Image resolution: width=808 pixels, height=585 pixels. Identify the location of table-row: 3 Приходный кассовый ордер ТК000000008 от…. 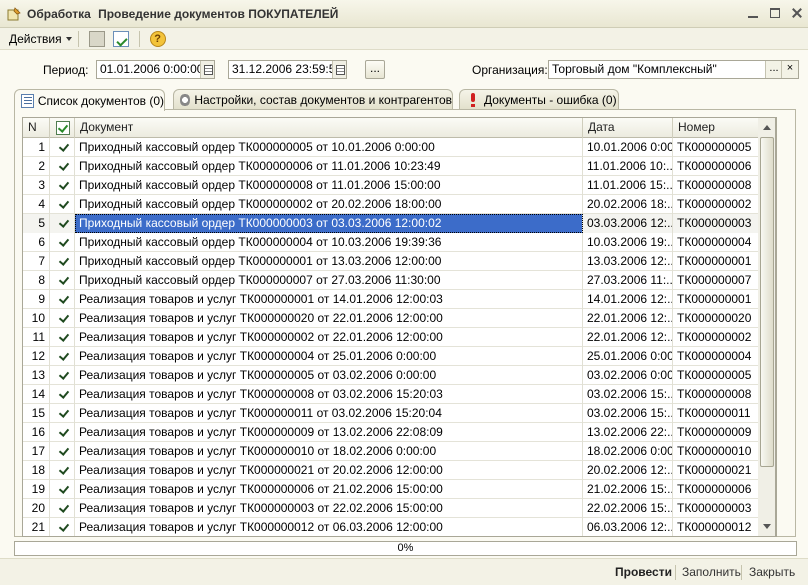
(399, 185).